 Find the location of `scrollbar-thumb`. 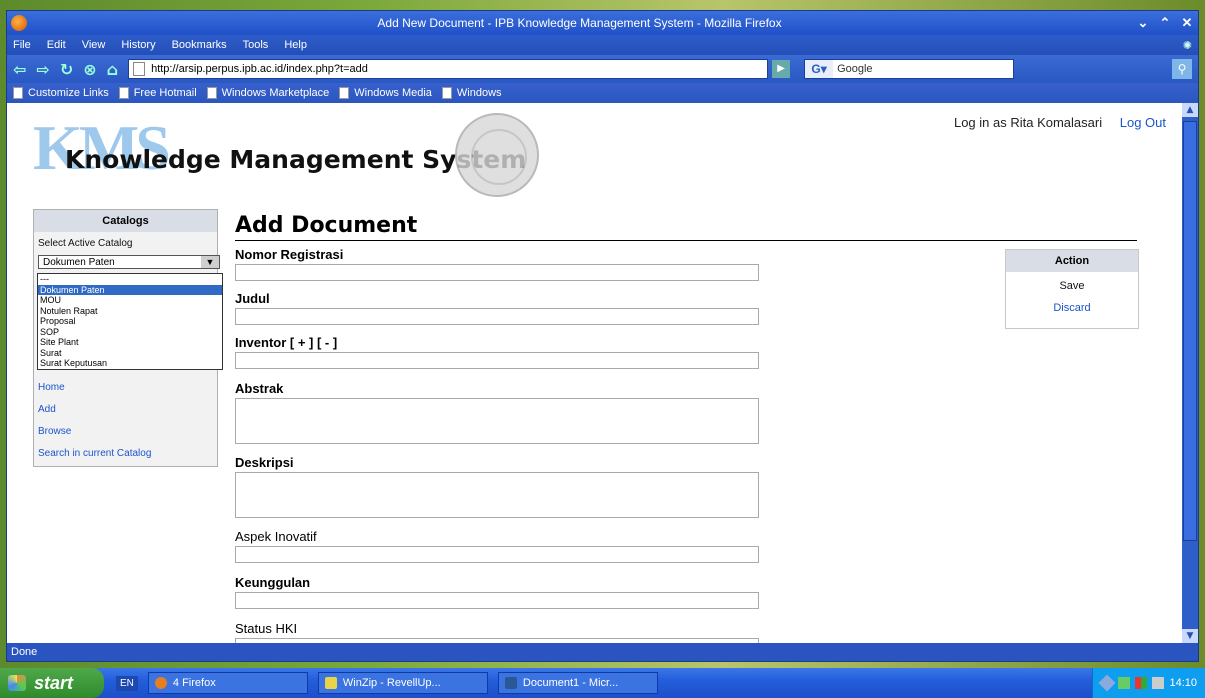

scrollbar-thumb is located at coordinates (1190, 331).